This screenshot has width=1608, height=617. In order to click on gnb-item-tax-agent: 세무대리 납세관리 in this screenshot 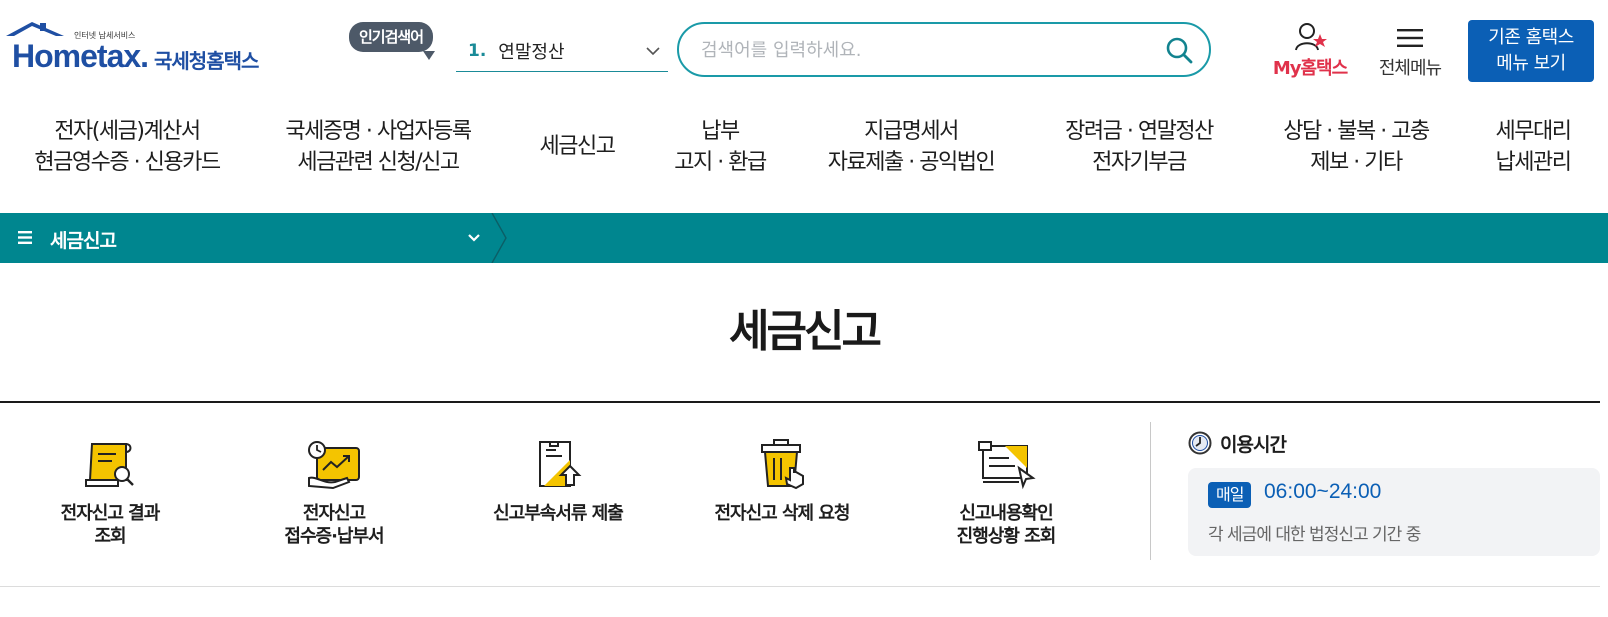, I will do `click(1533, 147)`.